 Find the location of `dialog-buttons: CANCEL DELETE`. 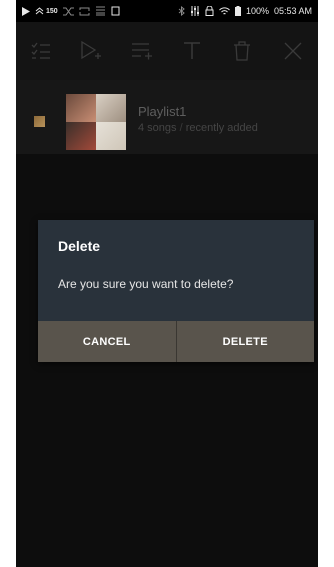

dialog-buttons: CANCEL DELETE is located at coordinates (176, 341).